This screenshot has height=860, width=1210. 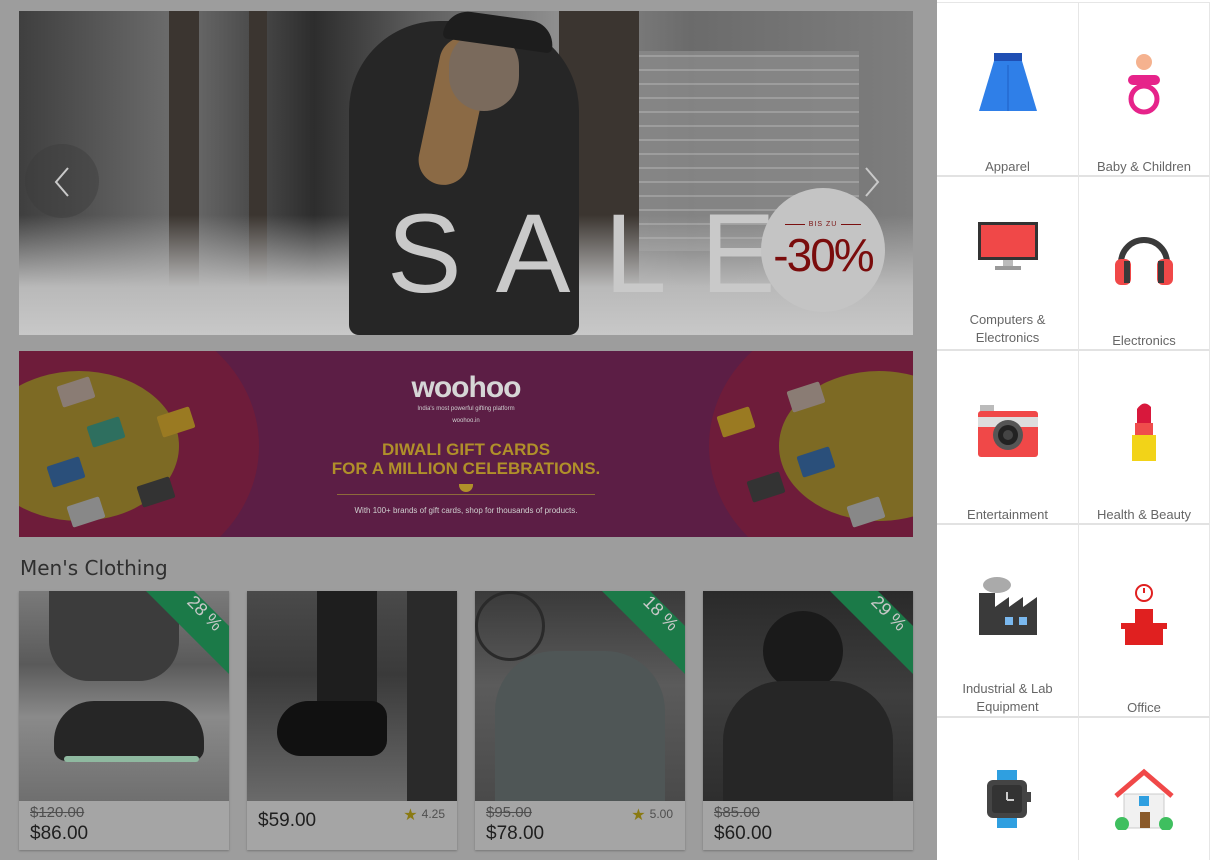 I want to click on category-office: Office, so click(x=1144, y=621).